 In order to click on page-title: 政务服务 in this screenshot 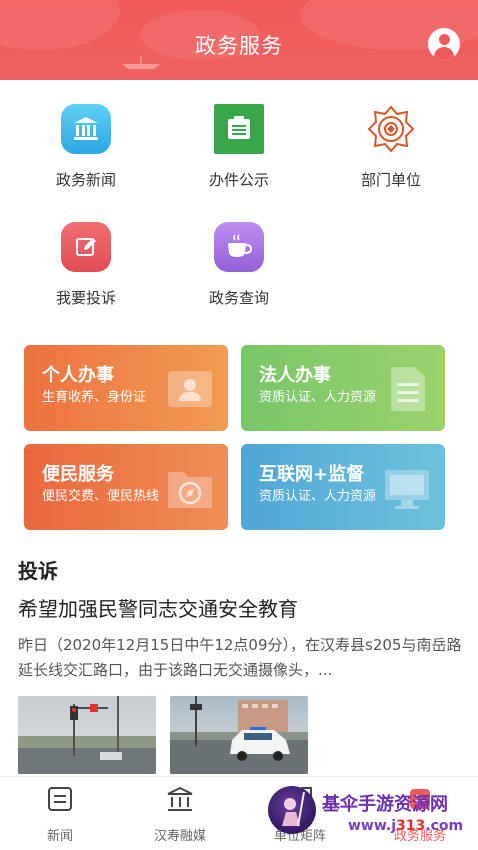, I will do `click(239, 46)`.